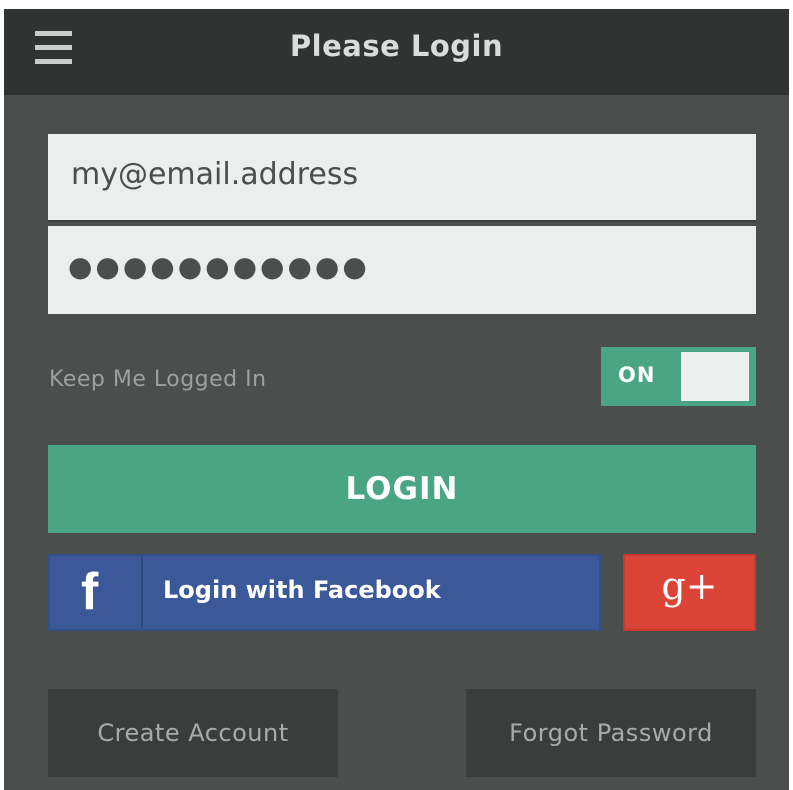 The height and width of the screenshot is (790, 793). Describe the element at coordinates (611, 733) in the screenshot. I see `forgot-password-button: Forgot Password` at that location.